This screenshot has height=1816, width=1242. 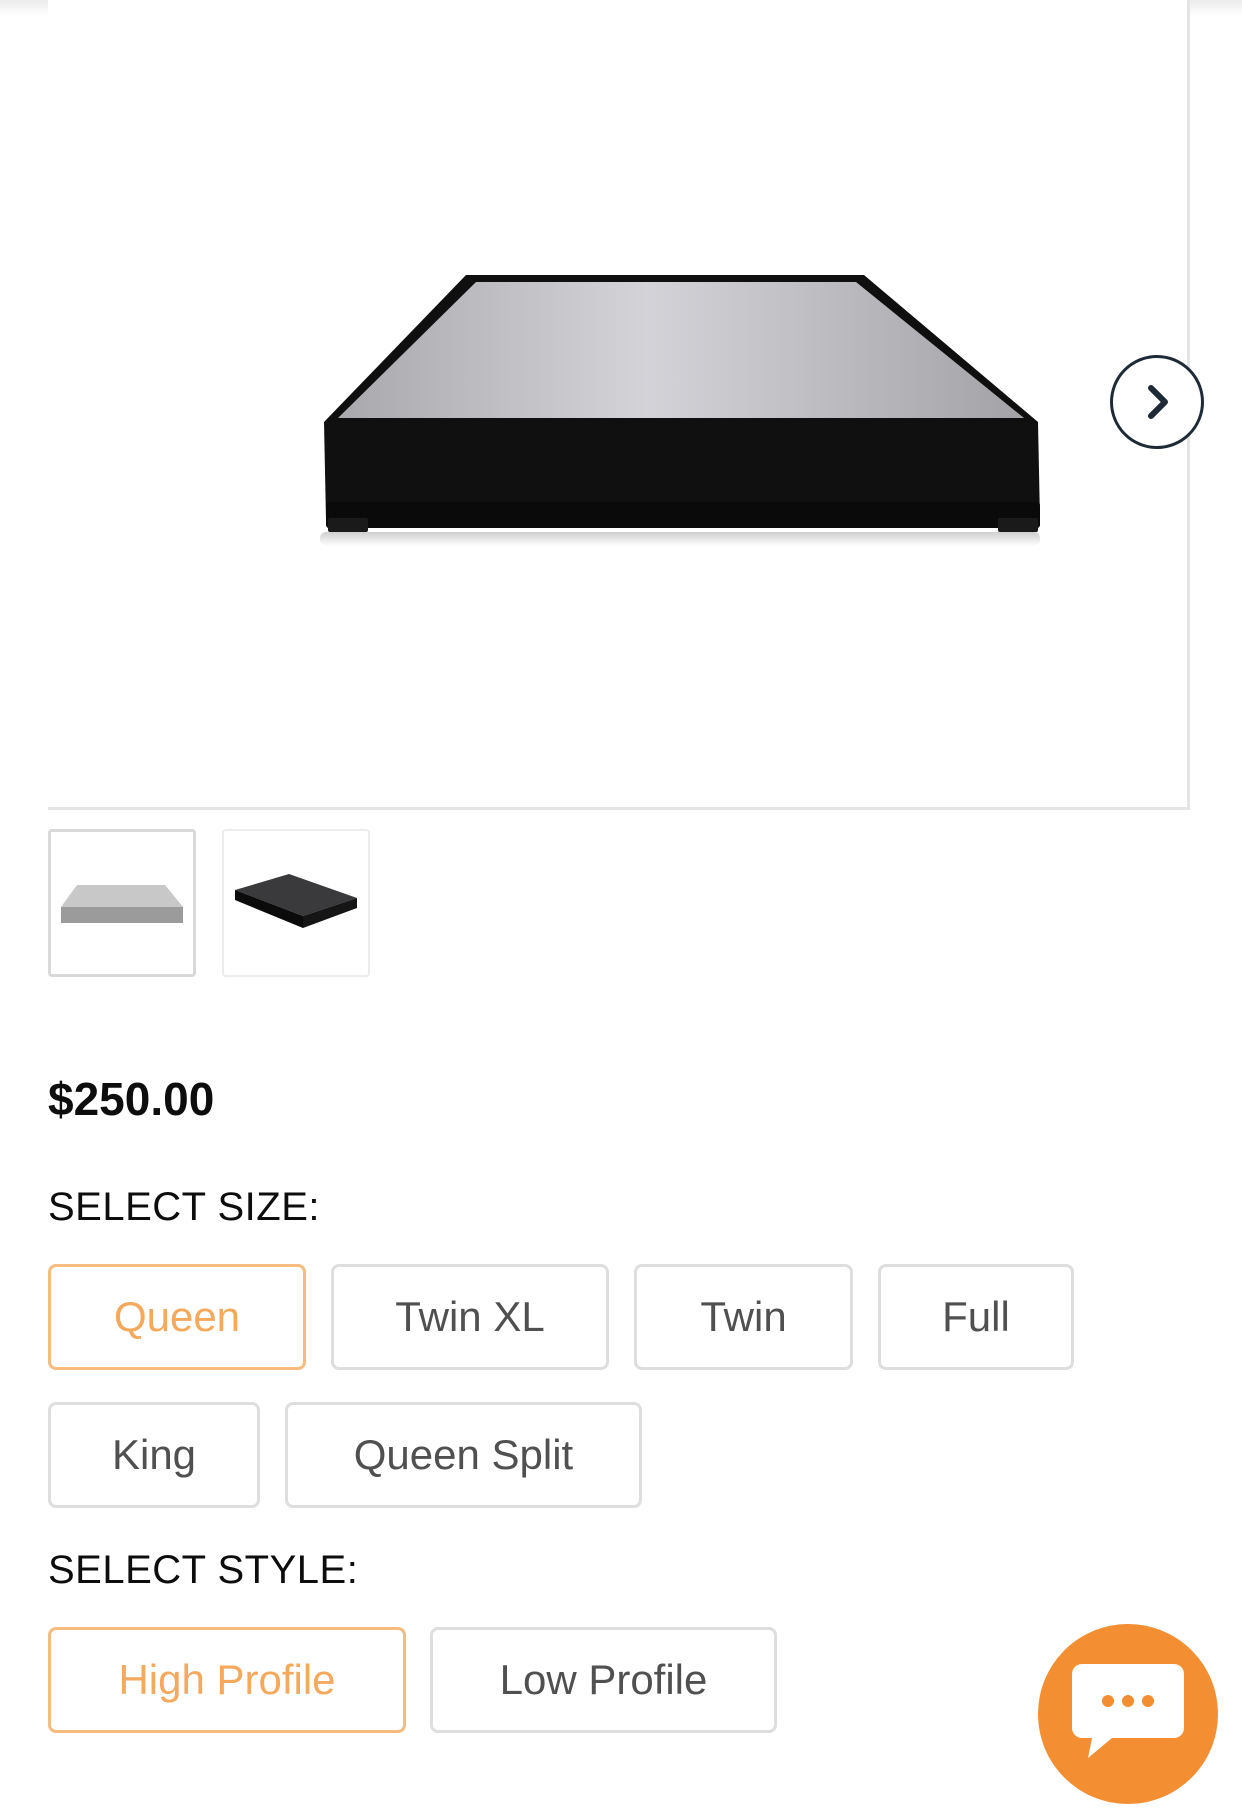 I want to click on product-price: $250.00, so click(x=131, y=1099).